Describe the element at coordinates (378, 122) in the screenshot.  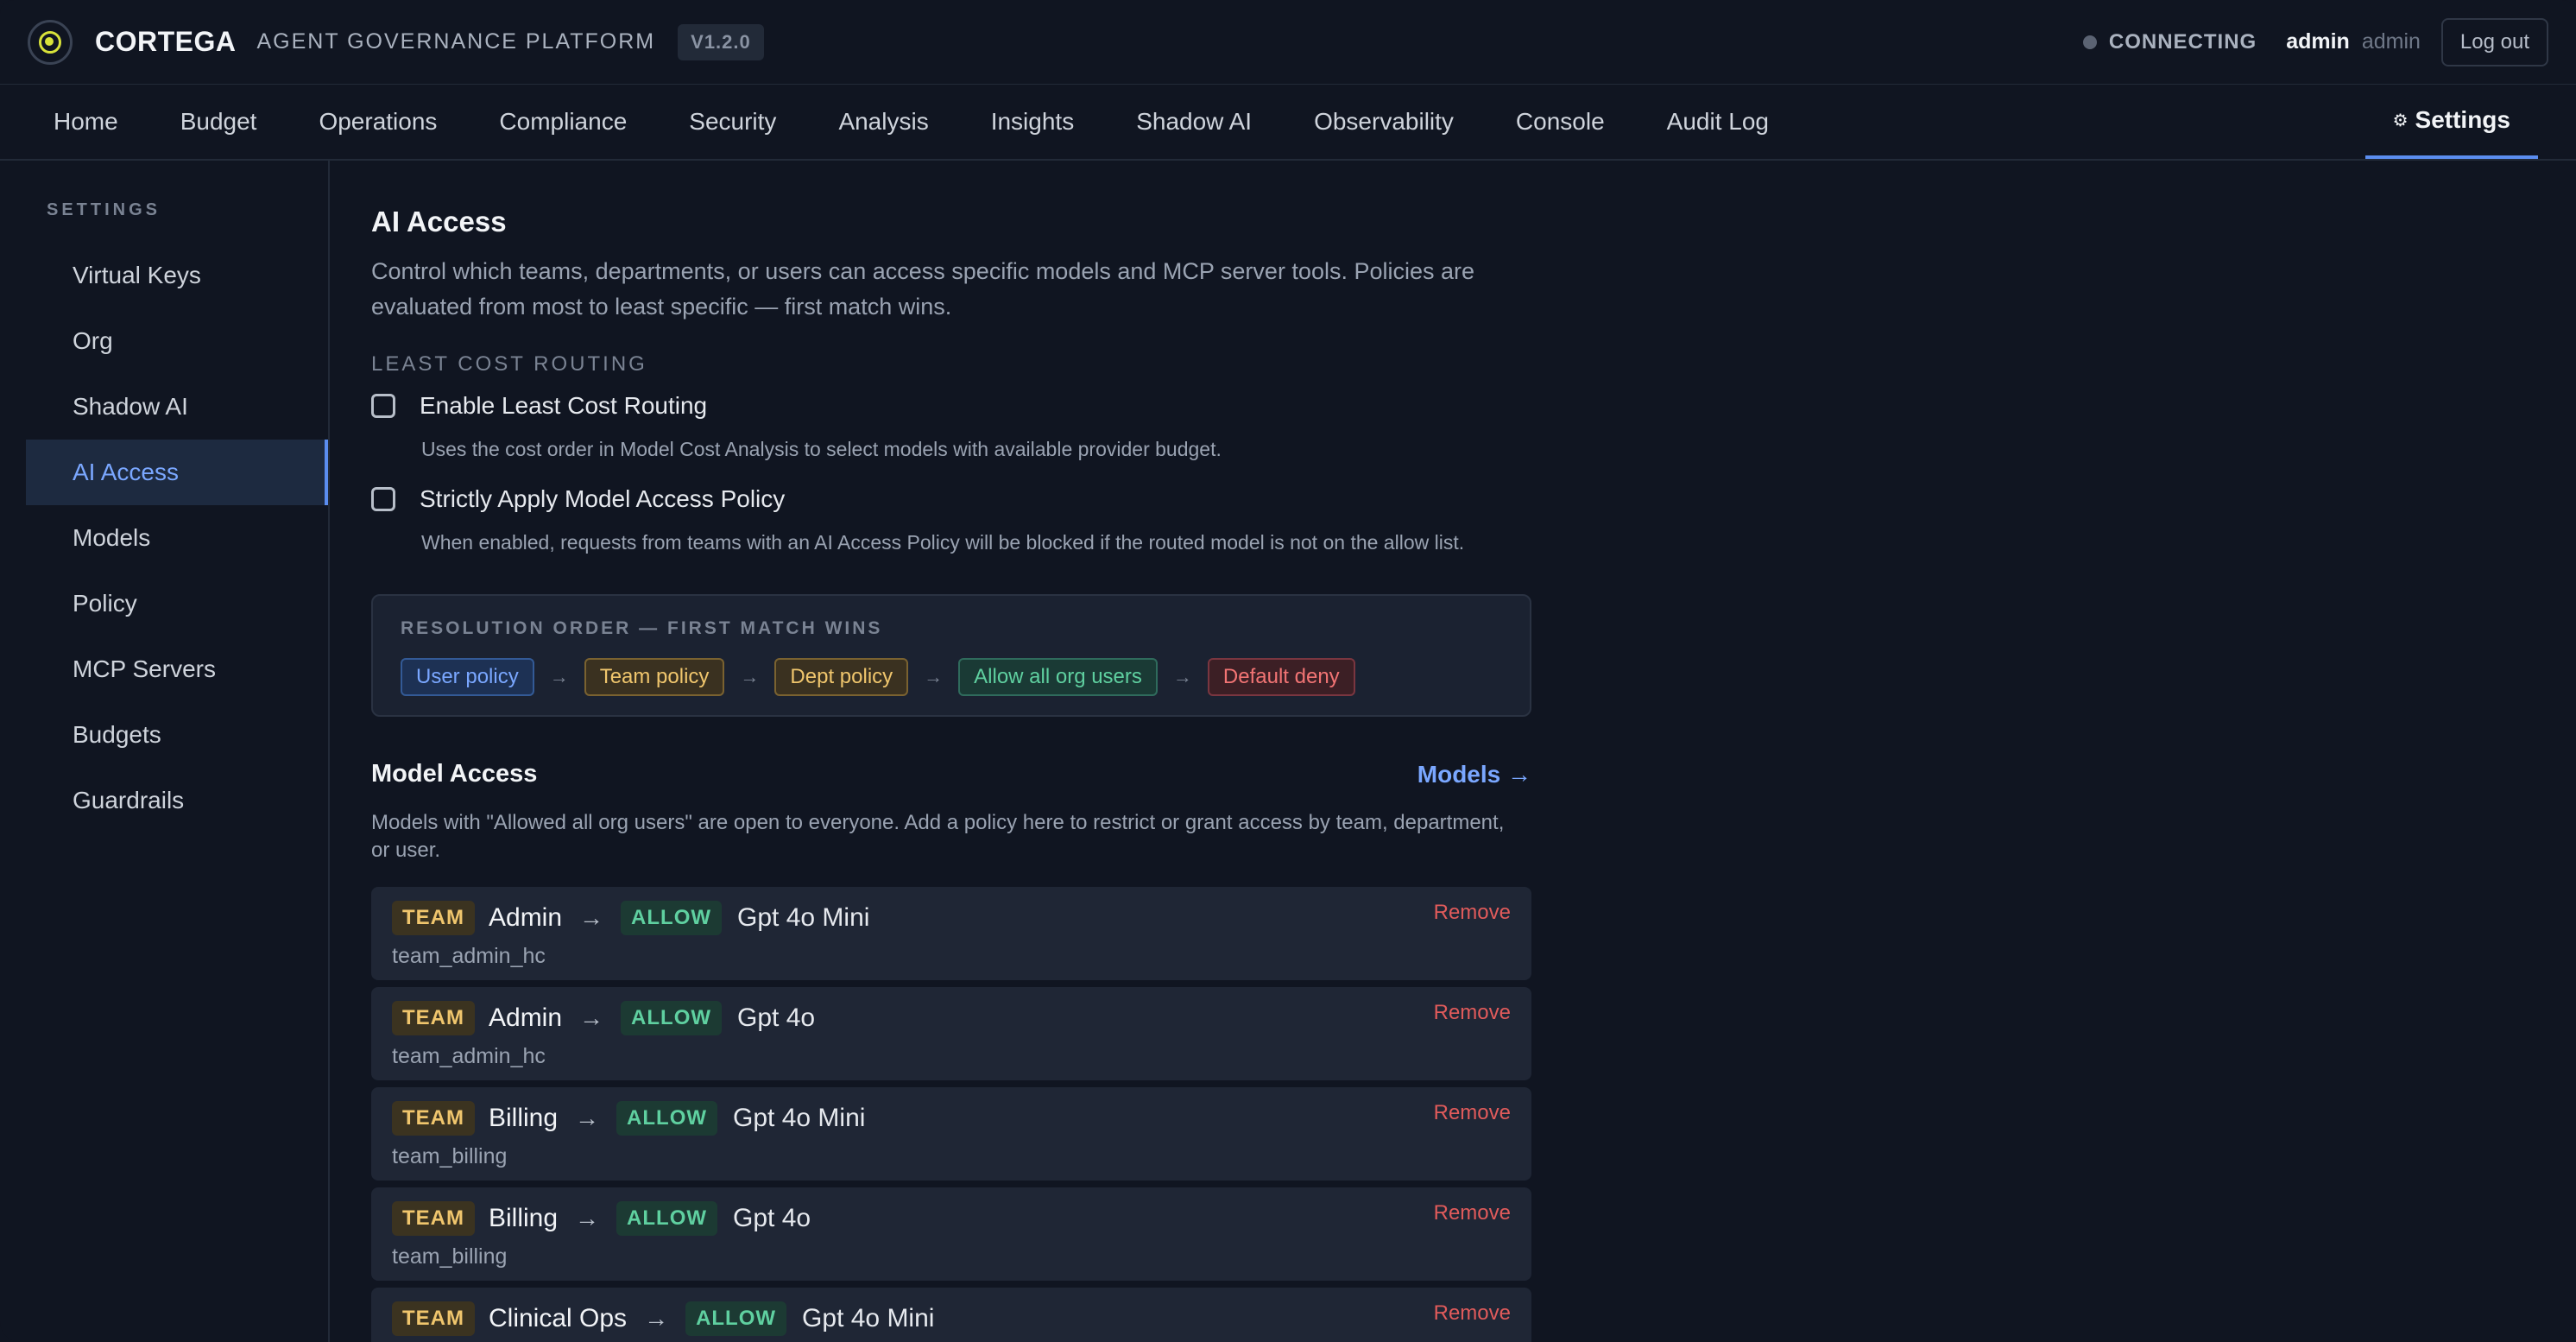
I see `tab-operations: Operations` at that location.